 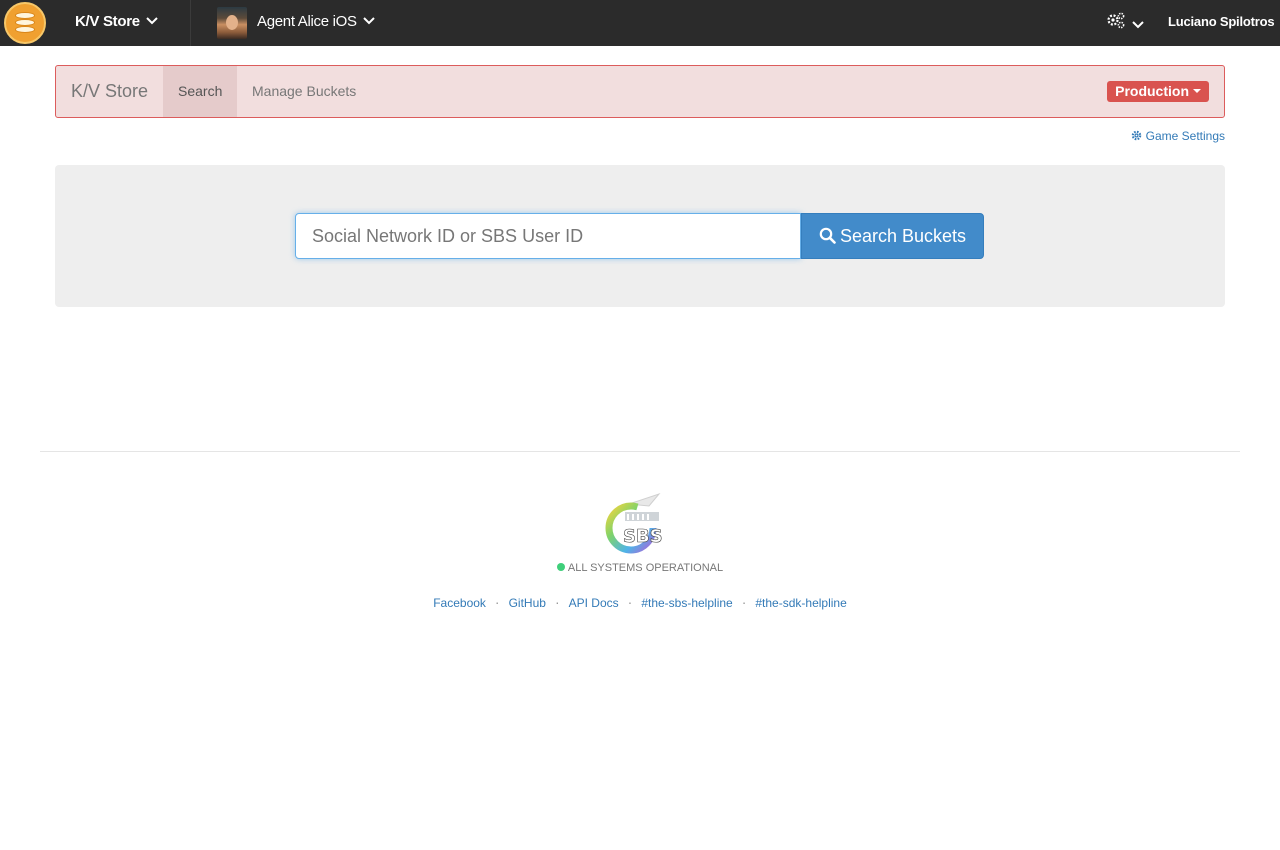 What do you see at coordinates (800, 603) in the screenshot?
I see `sdk-helpline-link: #the-sdk-helpline` at bounding box center [800, 603].